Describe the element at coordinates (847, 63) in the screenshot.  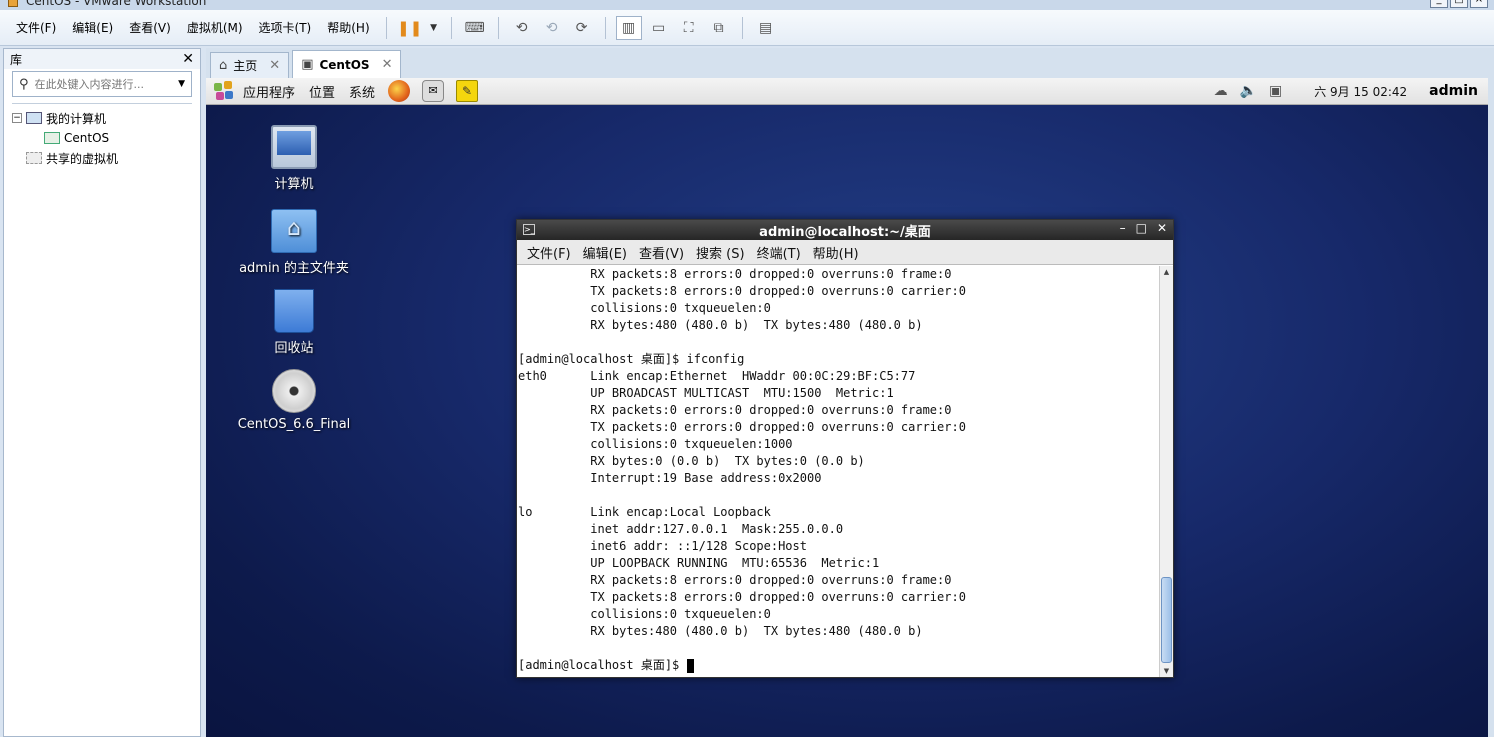
I see `tab-strip: ⌂ 主页 ✕ ▣ CentOS ✕` at that location.